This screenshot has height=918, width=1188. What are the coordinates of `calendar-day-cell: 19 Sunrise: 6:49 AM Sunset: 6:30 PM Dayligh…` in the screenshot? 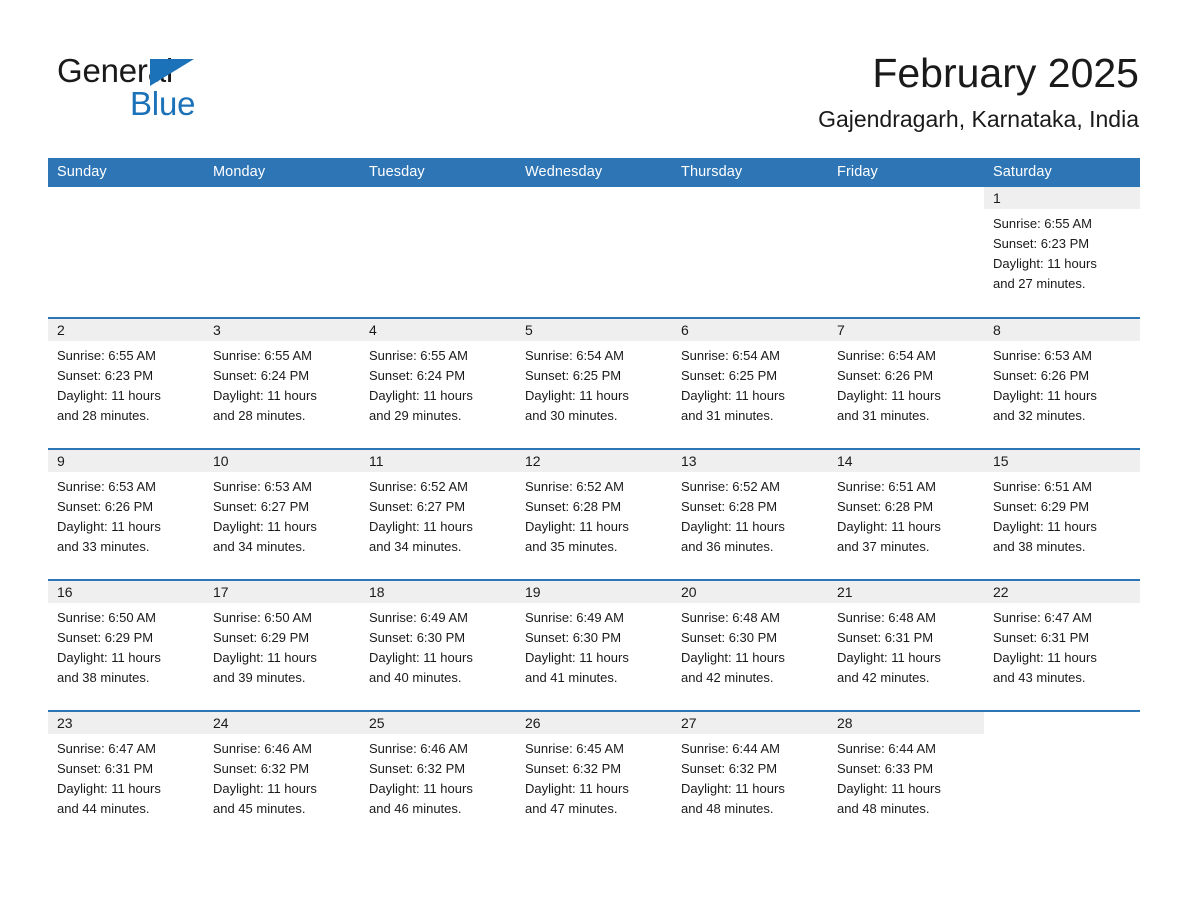 It's located at (594, 645).